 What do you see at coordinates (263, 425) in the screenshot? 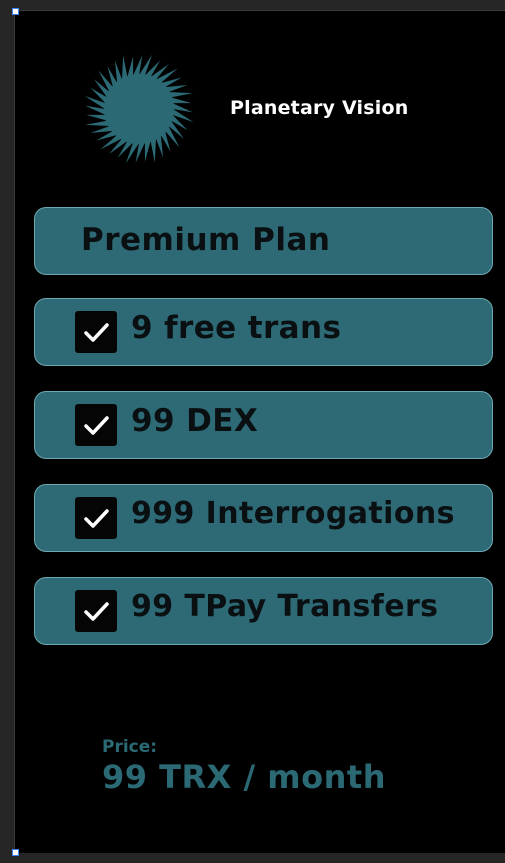
I see `feature-item: 99 DEX` at bounding box center [263, 425].